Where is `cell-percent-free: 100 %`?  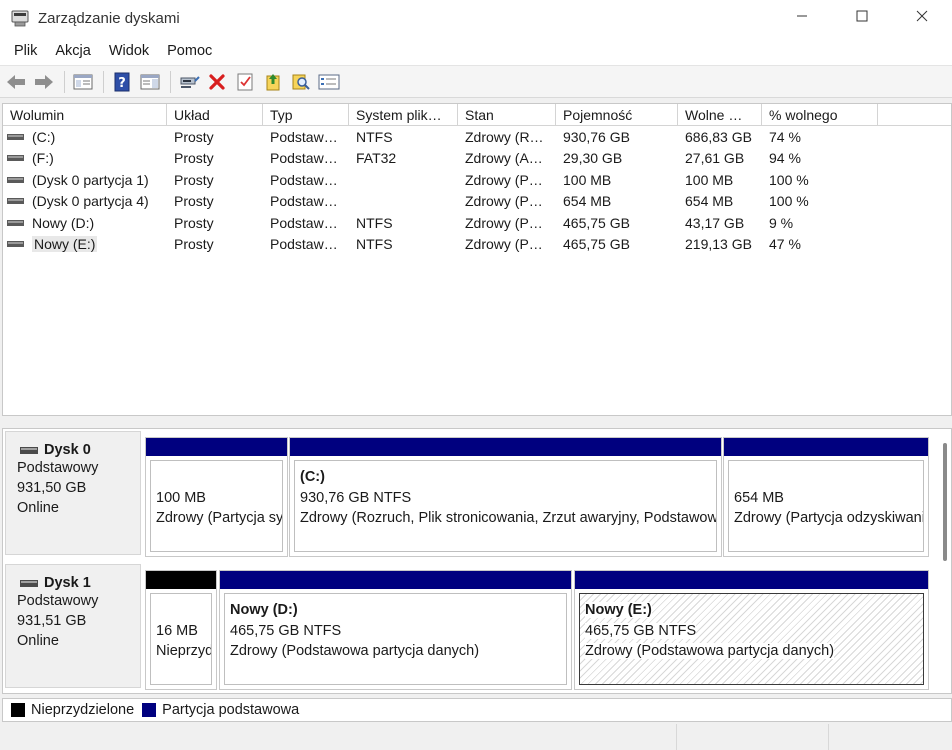 cell-percent-free: 100 % is located at coordinates (789, 201).